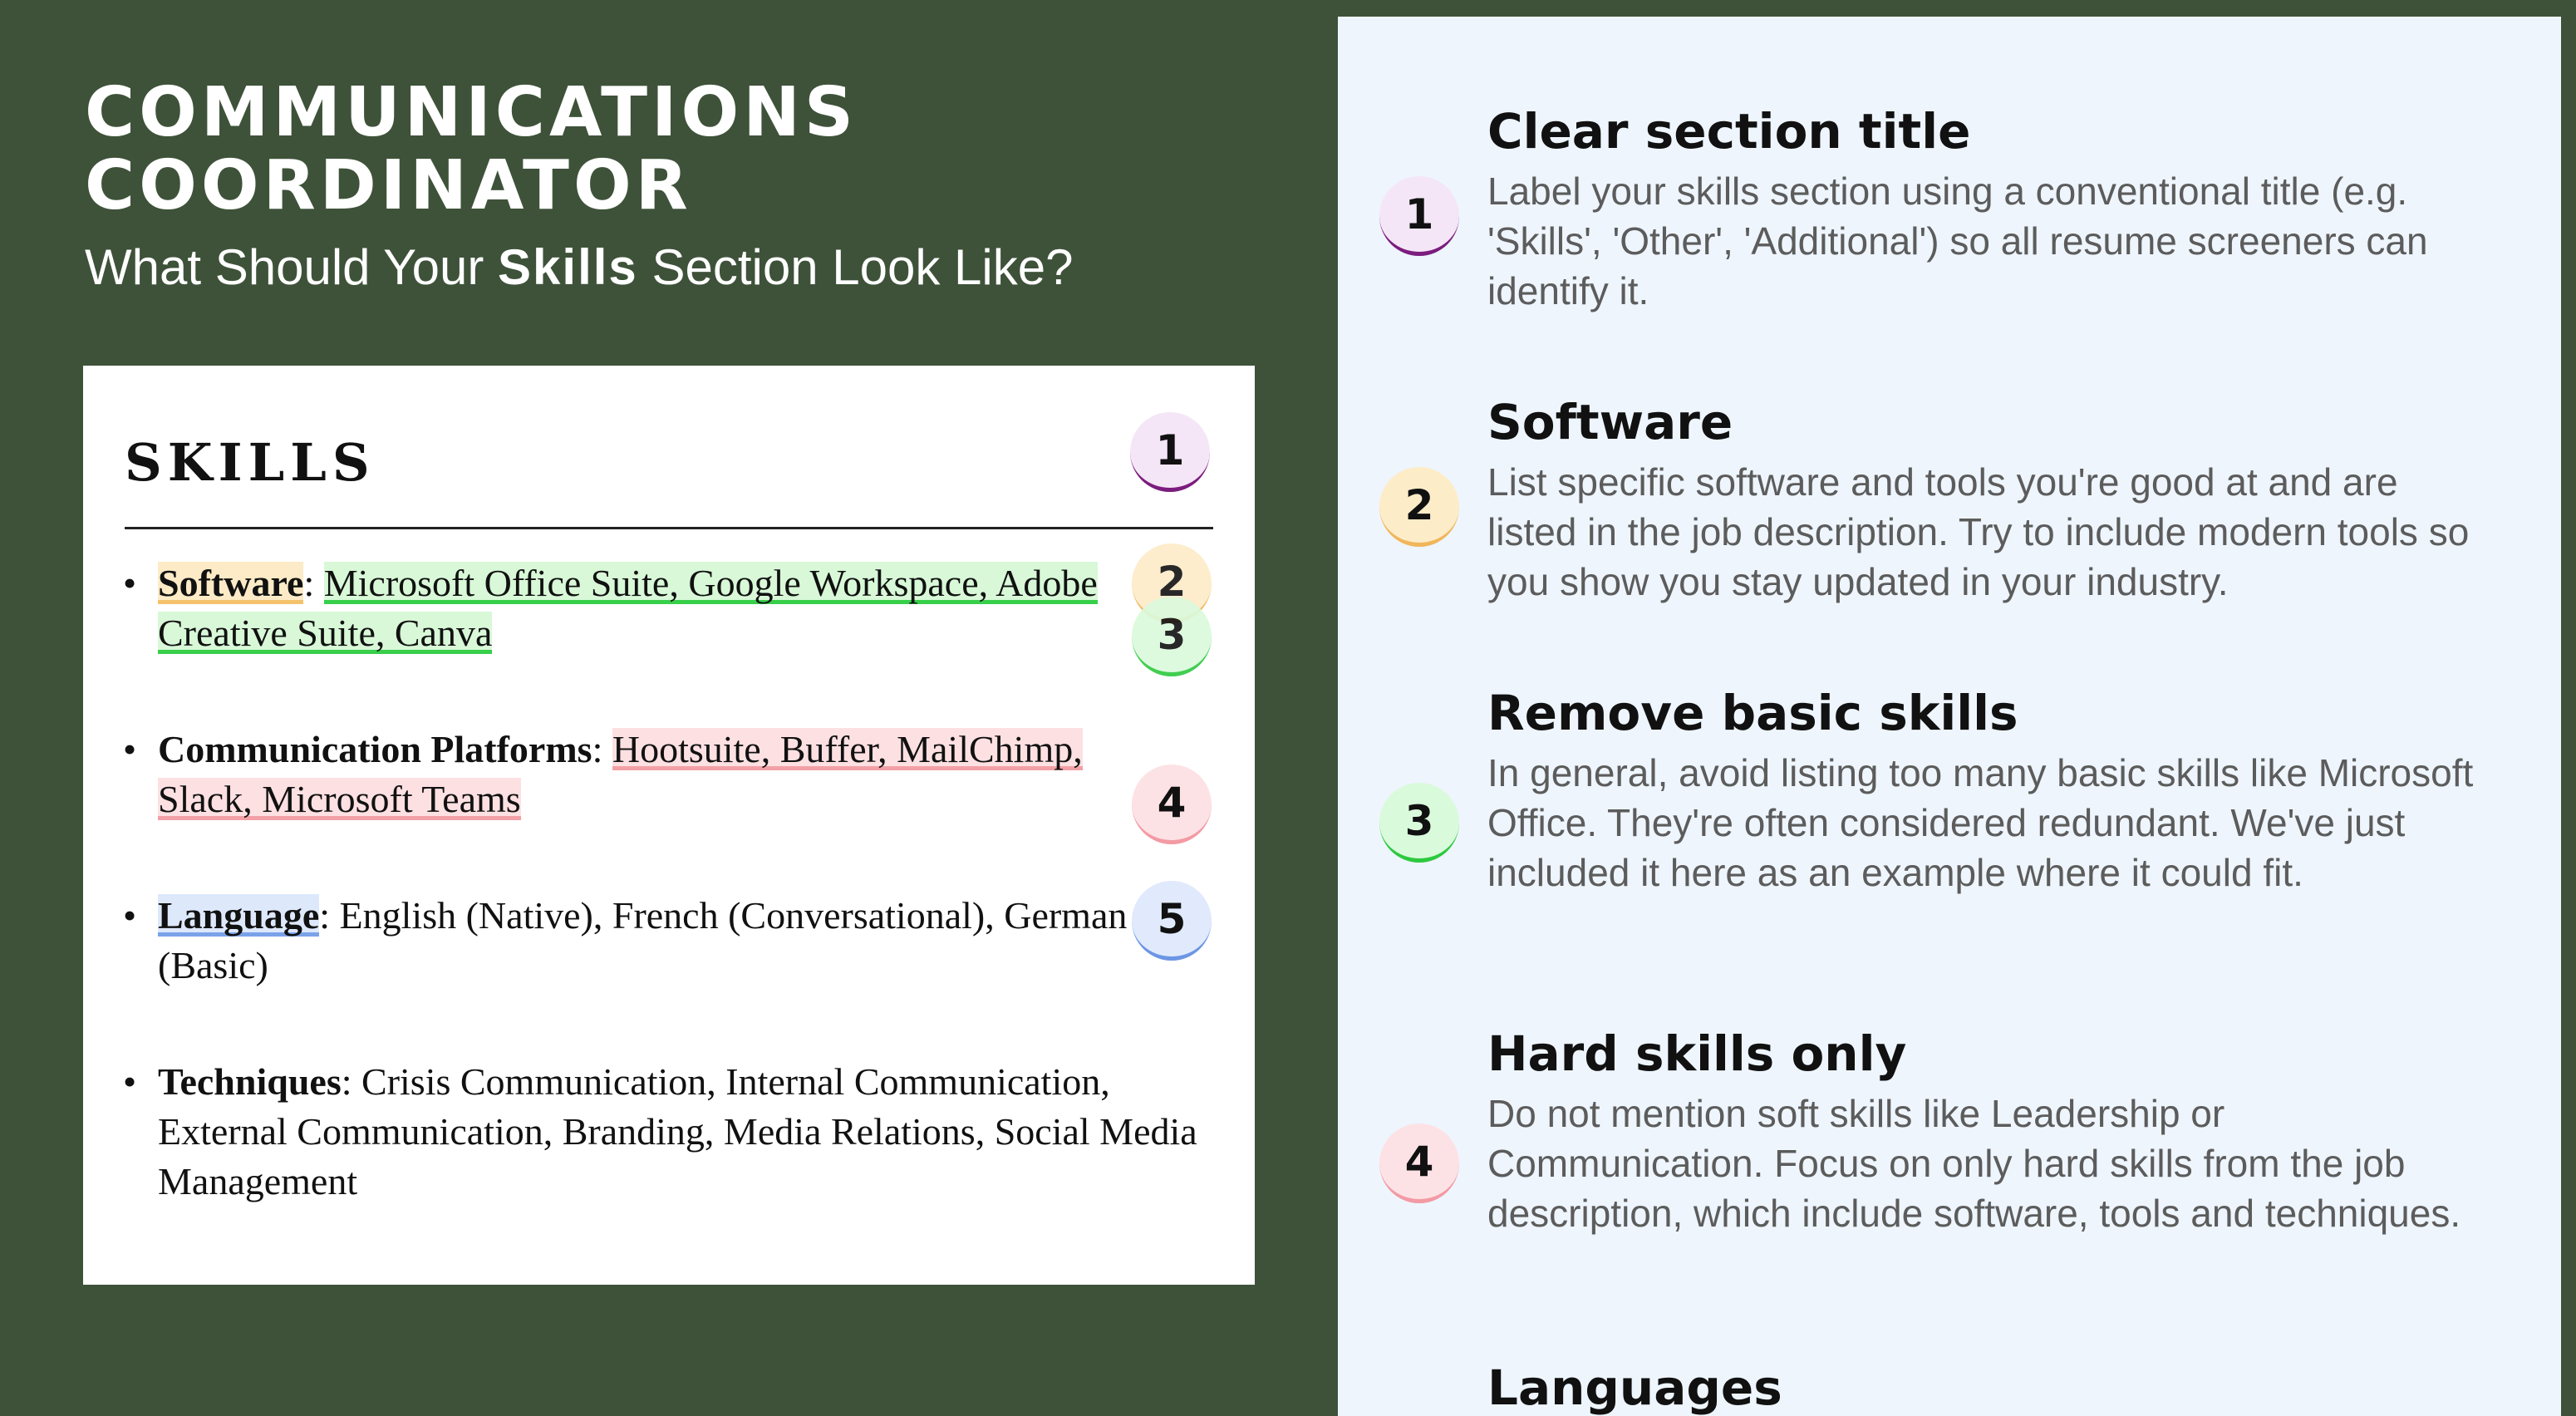 The image size is (2576, 1416). Describe the element at coordinates (326, 633) in the screenshot. I see `skill-values: Creative Suite, Canva` at that location.